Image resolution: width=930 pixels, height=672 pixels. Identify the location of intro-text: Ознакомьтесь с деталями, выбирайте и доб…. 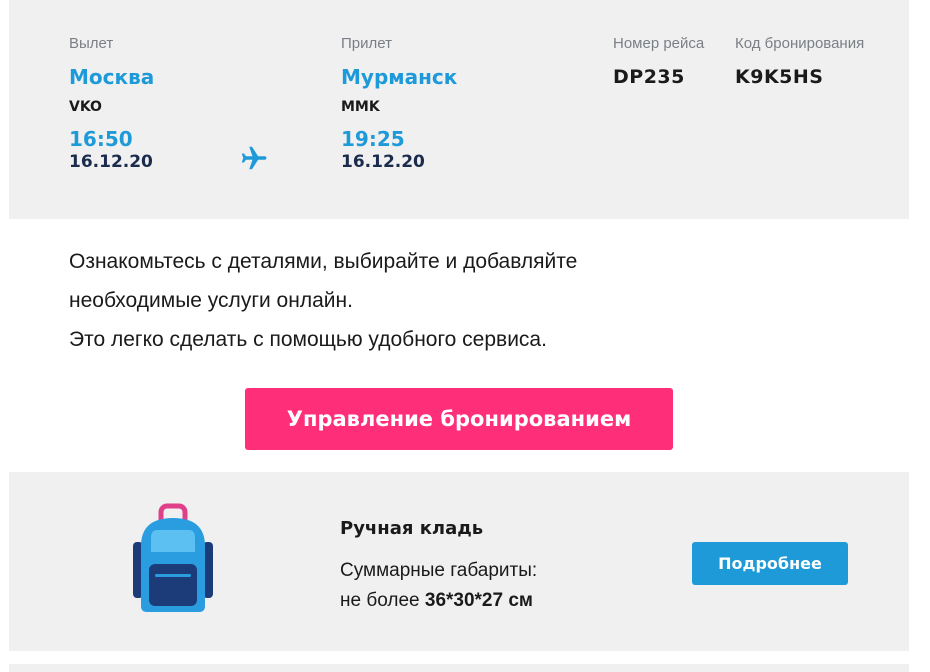
(323, 300).